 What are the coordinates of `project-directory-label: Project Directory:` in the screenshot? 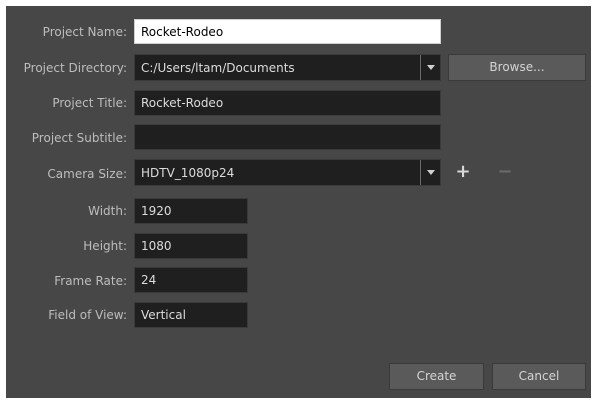 It's located at (75, 68).